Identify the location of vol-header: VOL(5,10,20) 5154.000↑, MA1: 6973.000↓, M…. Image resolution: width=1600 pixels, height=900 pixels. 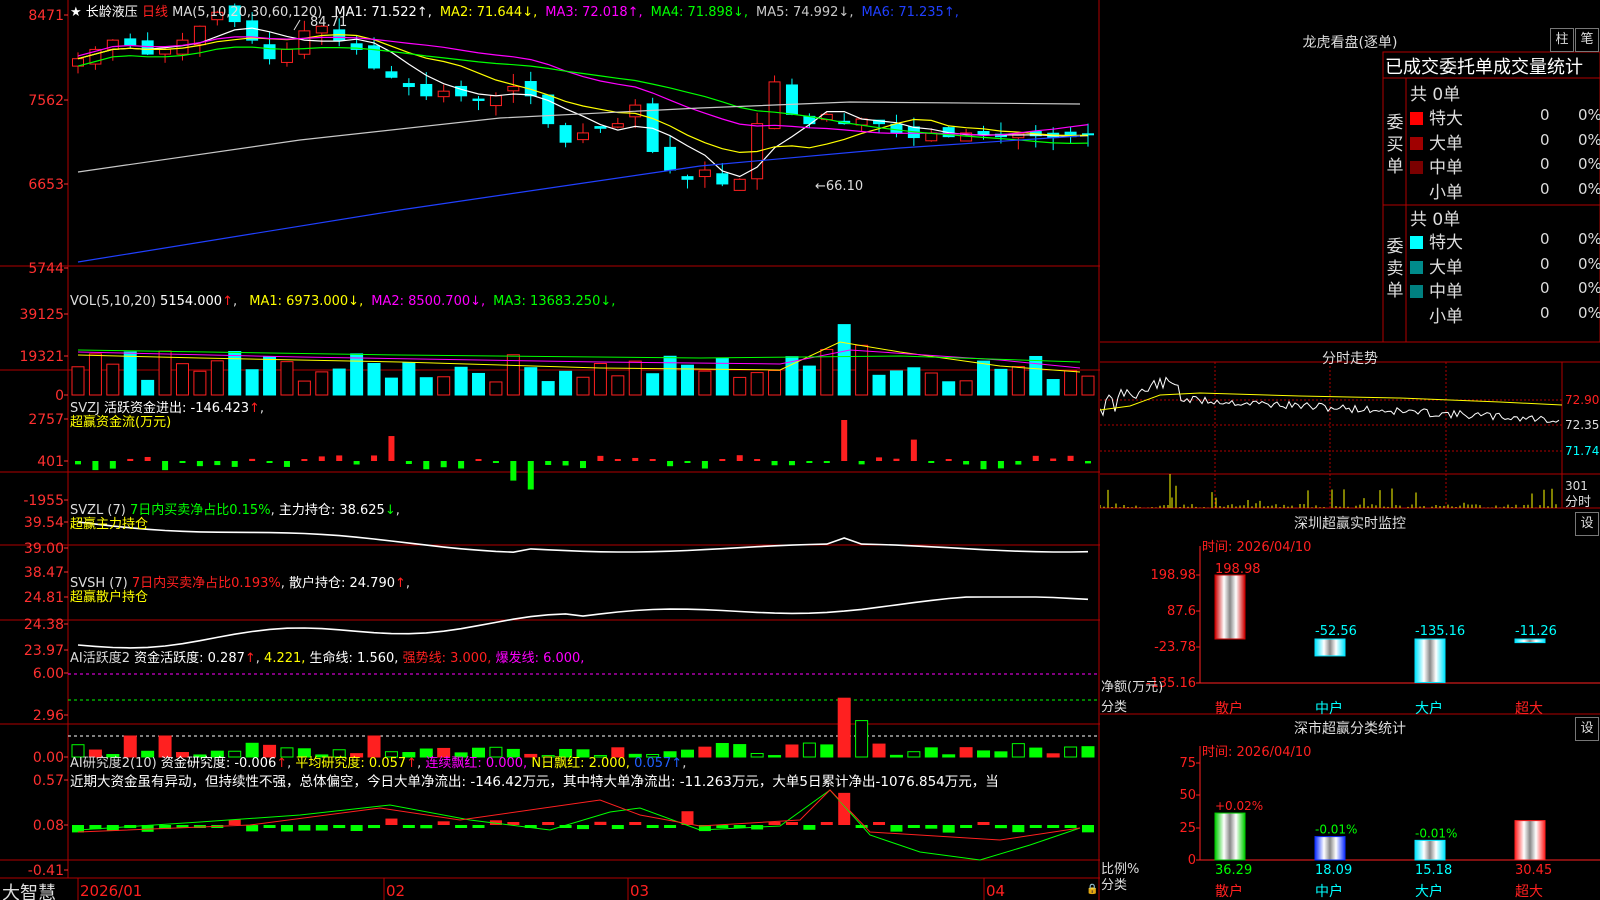
(343, 301).